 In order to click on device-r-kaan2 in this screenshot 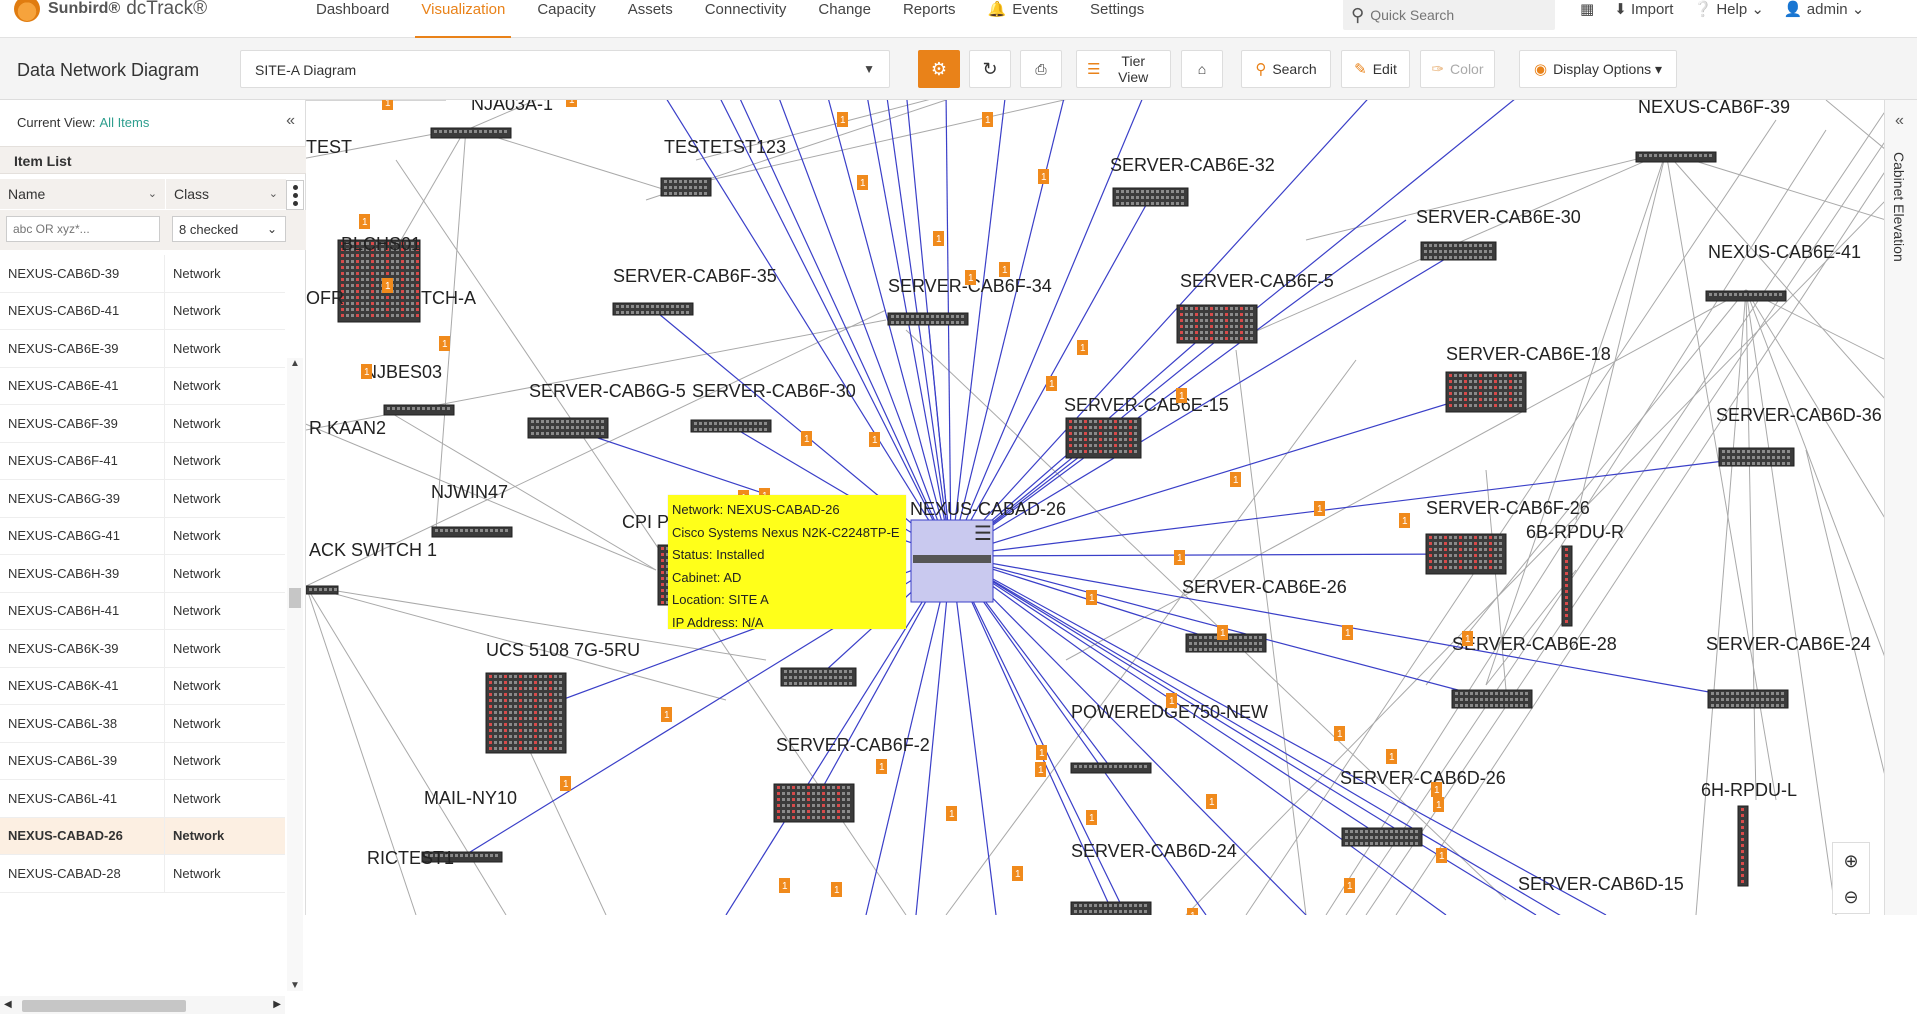, I will do `click(419, 410)`.